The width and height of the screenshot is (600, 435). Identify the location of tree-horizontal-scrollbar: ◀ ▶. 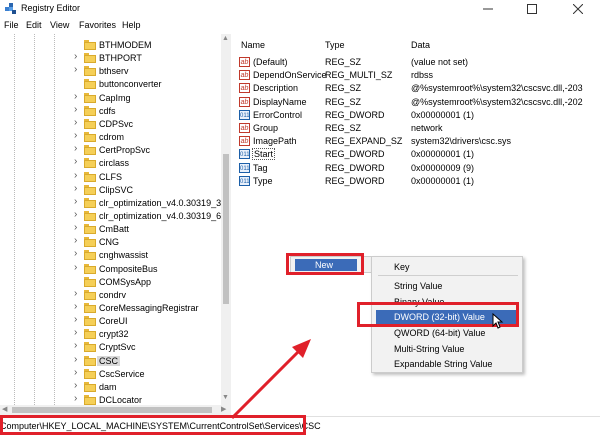
(115, 410).